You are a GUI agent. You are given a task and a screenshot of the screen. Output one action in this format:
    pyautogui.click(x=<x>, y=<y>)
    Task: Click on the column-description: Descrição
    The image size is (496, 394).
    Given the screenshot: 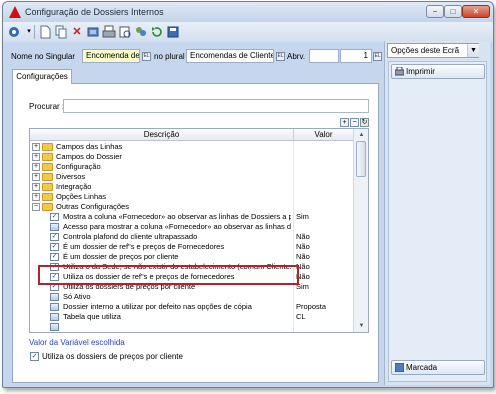 What is the action you would take?
    pyautogui.click(x=161, y=135)
    